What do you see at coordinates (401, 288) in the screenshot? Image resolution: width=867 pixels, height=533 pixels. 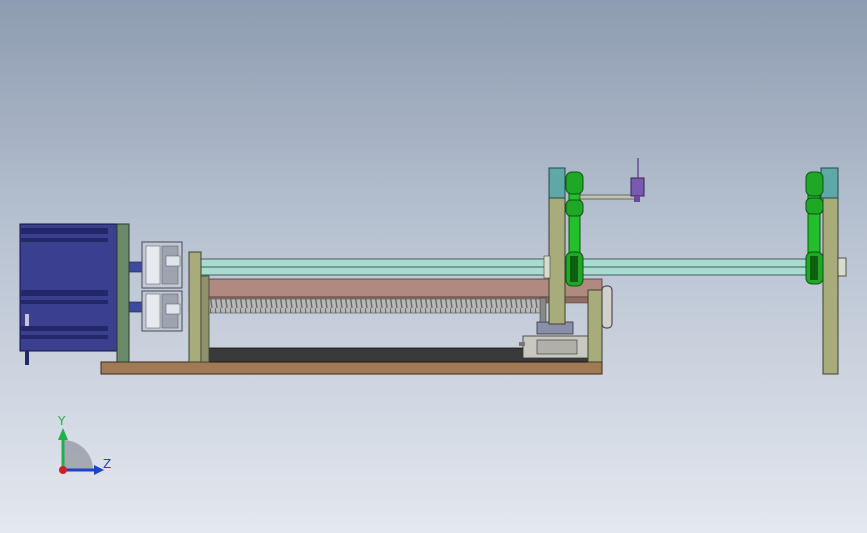 I see `screw-housing-top` at bounding box center [401, 288].